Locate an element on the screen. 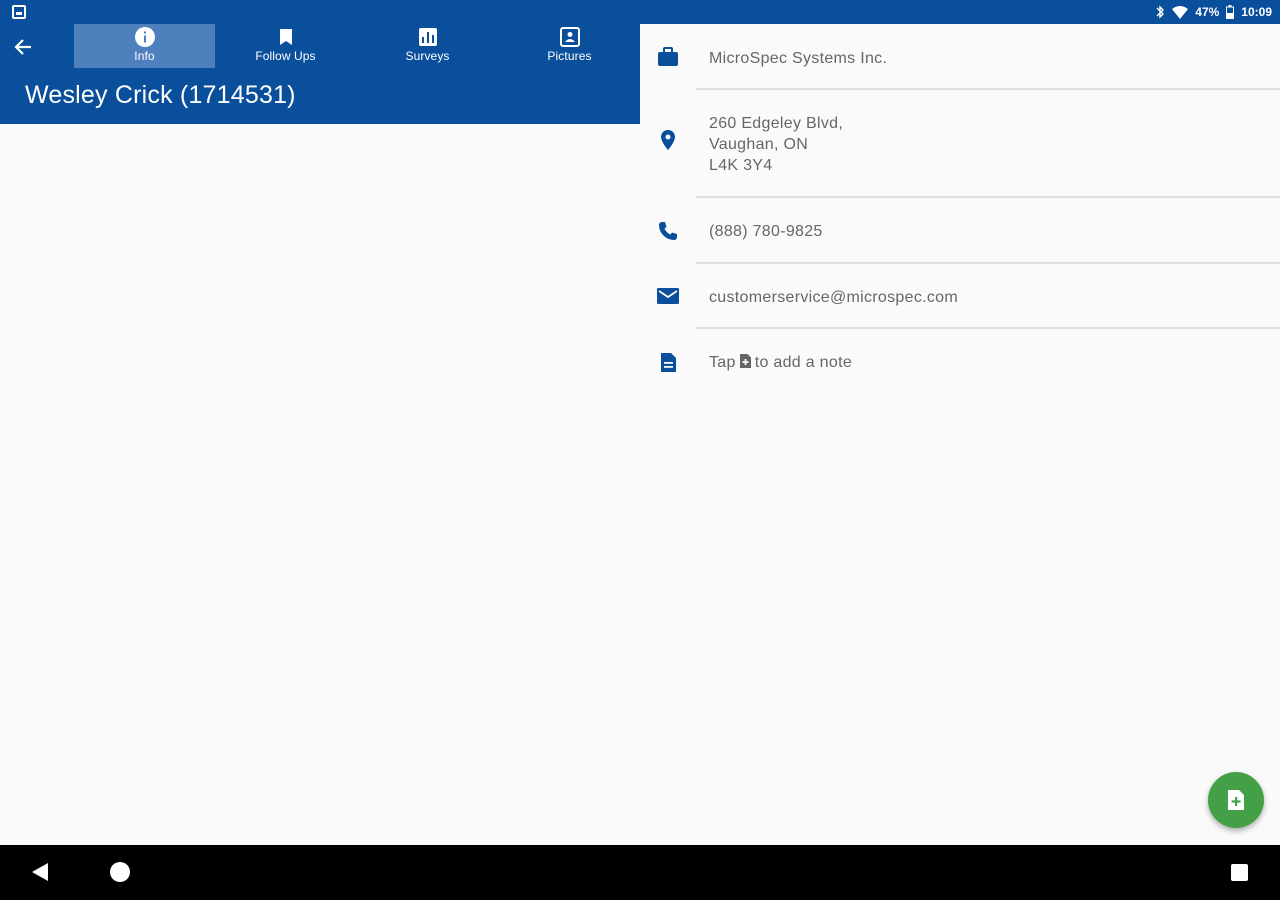 Image resolution: width=1280 pixels, height=900 pixels. address-row: 260 Edgeley Blvd, Vaughan, ON L4K 3Y4 is located at coordinates (960, 143).